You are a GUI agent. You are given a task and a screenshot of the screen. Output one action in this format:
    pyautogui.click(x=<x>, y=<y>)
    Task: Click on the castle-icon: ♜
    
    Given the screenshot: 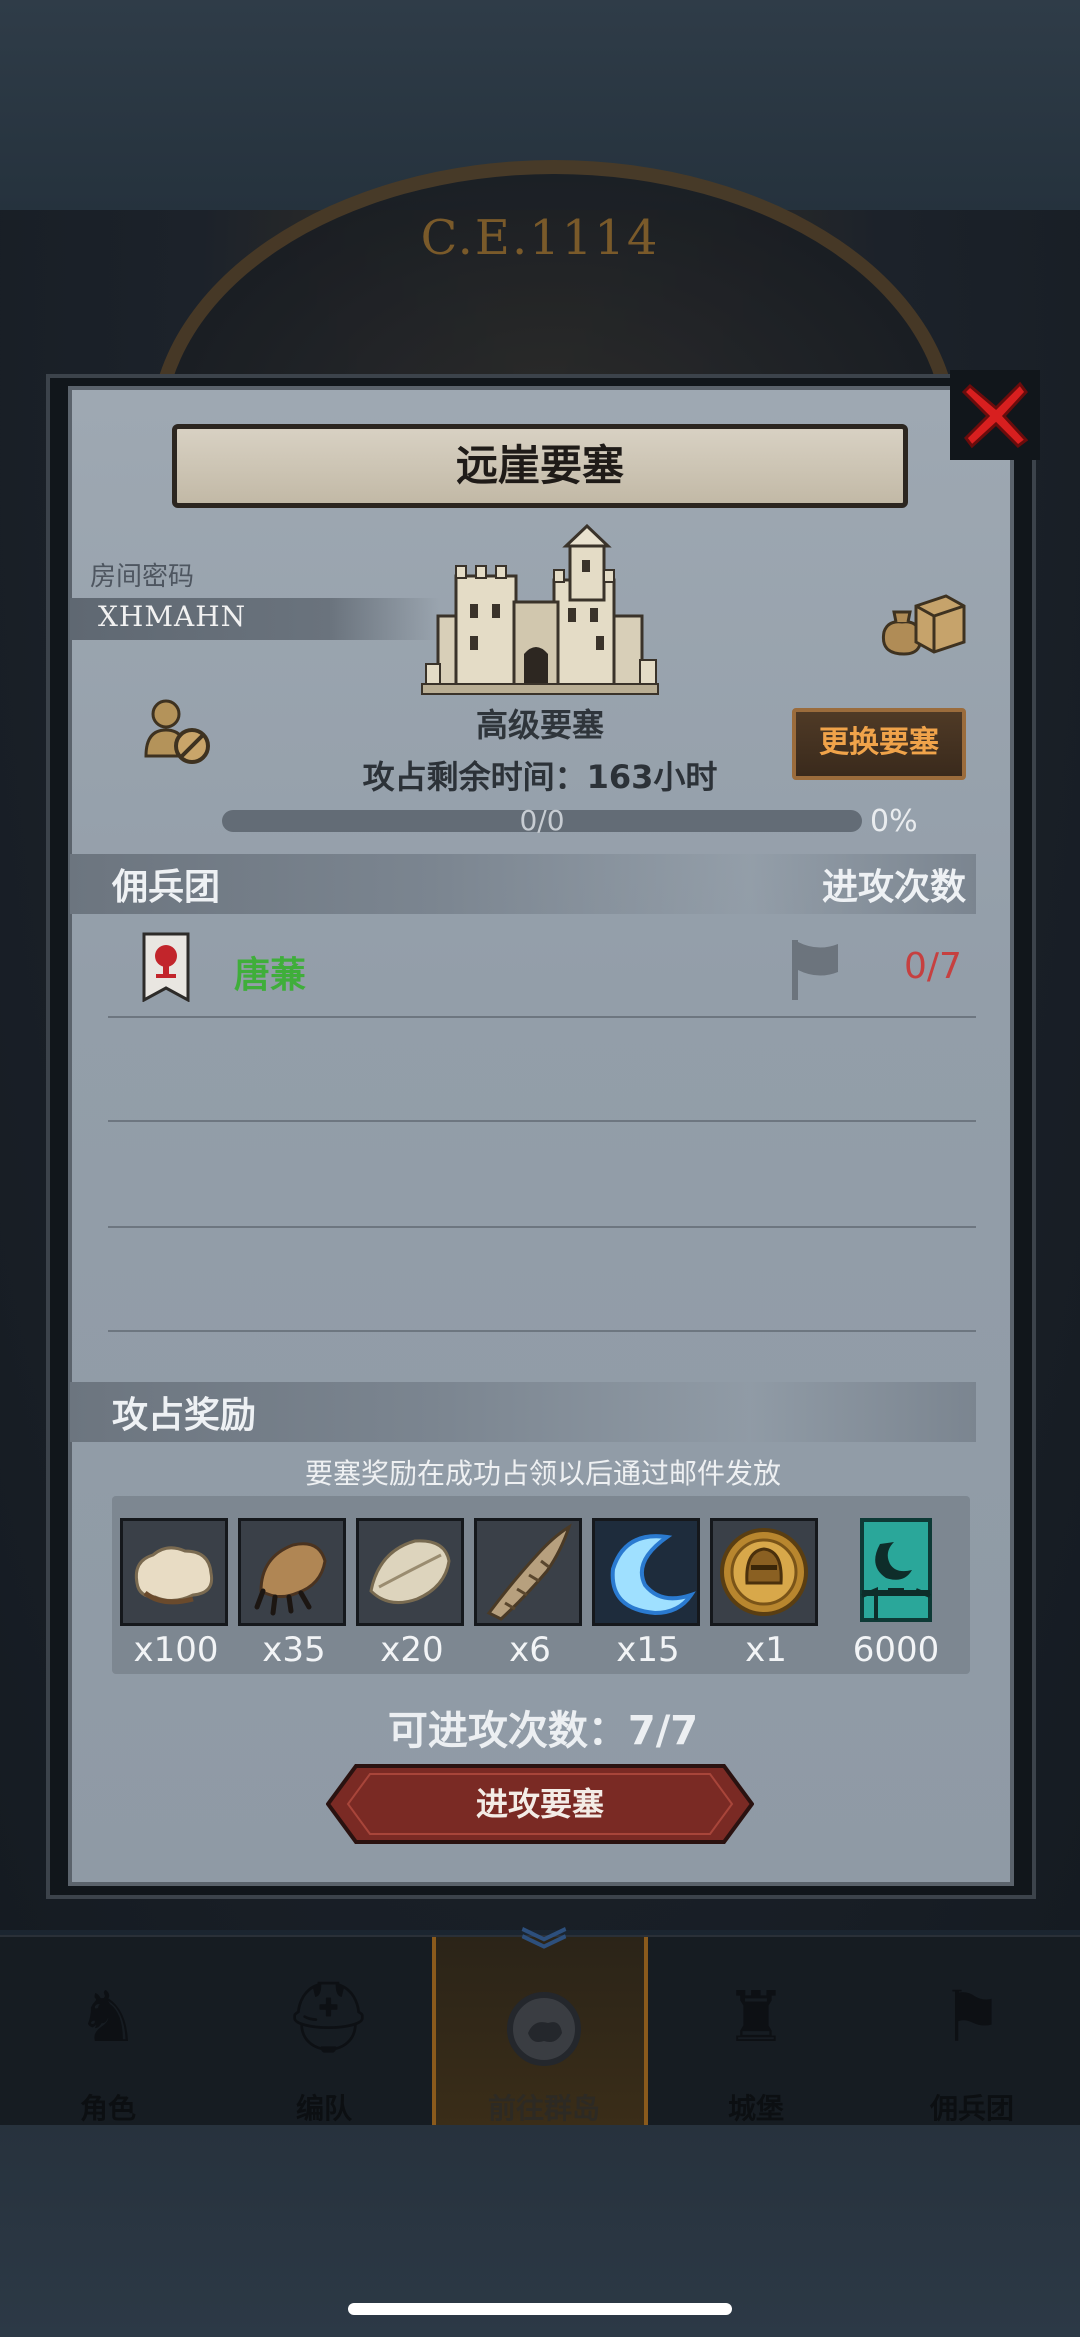 What is the action you would take?
    pyautogui.click(x=756, y=2017)
    